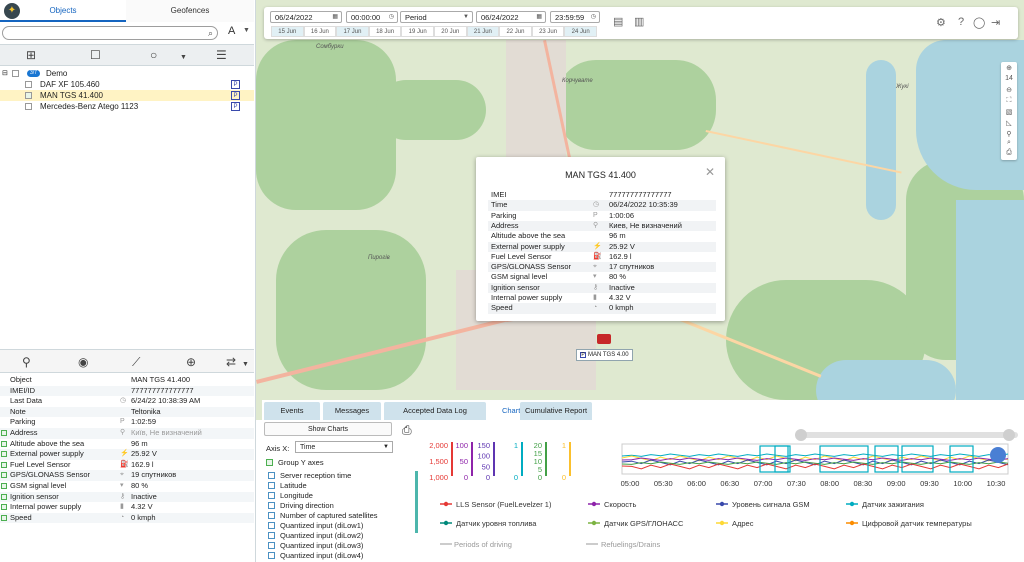  Describe the element at coordinates (83, 362) in the screenshot. I see `eye-icon: ◉` at that location.